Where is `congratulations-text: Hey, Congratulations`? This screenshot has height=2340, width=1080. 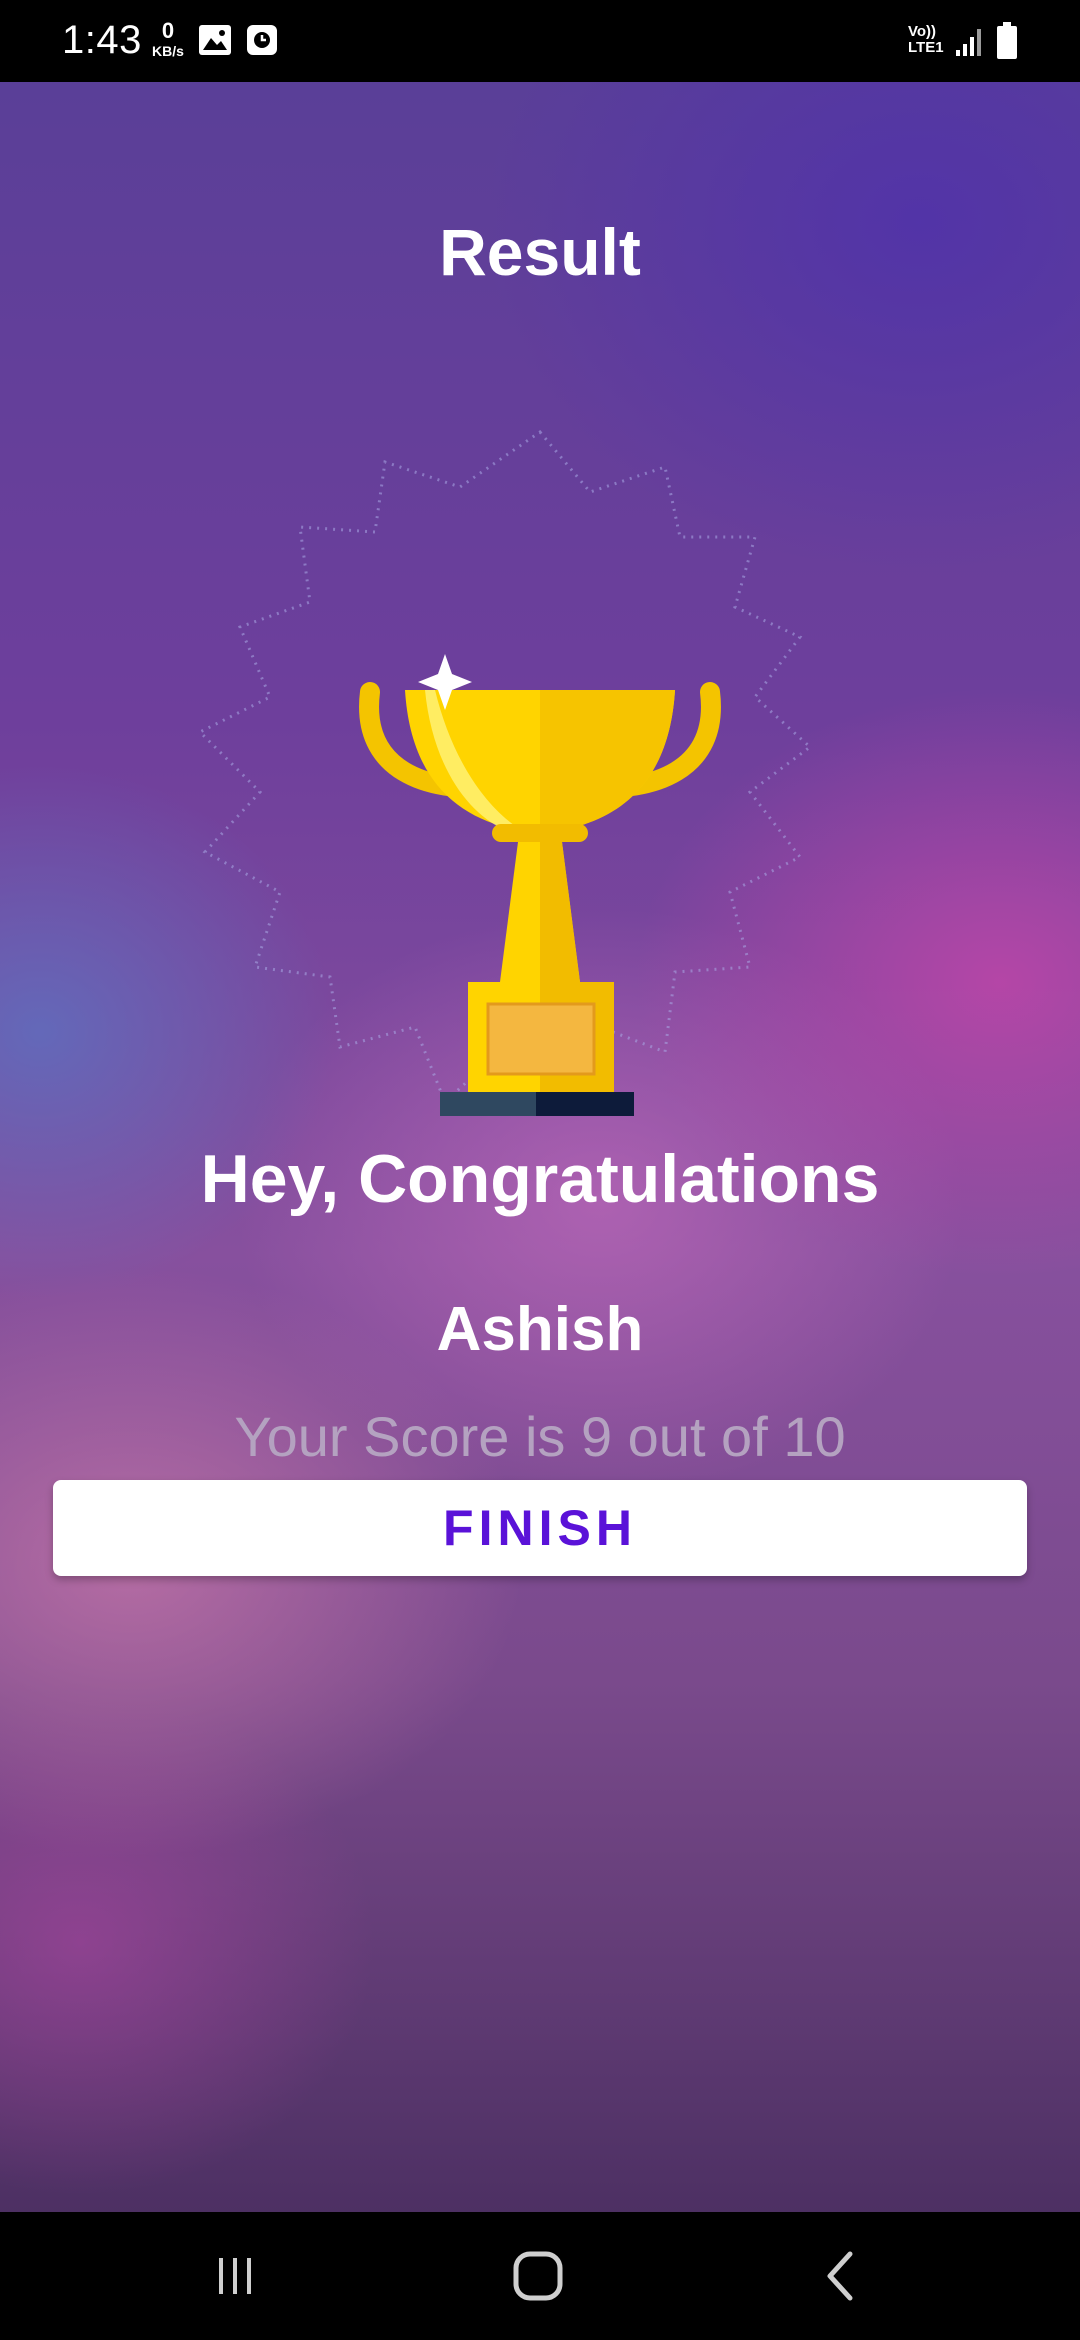 congratulations-text: Hey, Congratulations is located at coordinates (540, 1179).